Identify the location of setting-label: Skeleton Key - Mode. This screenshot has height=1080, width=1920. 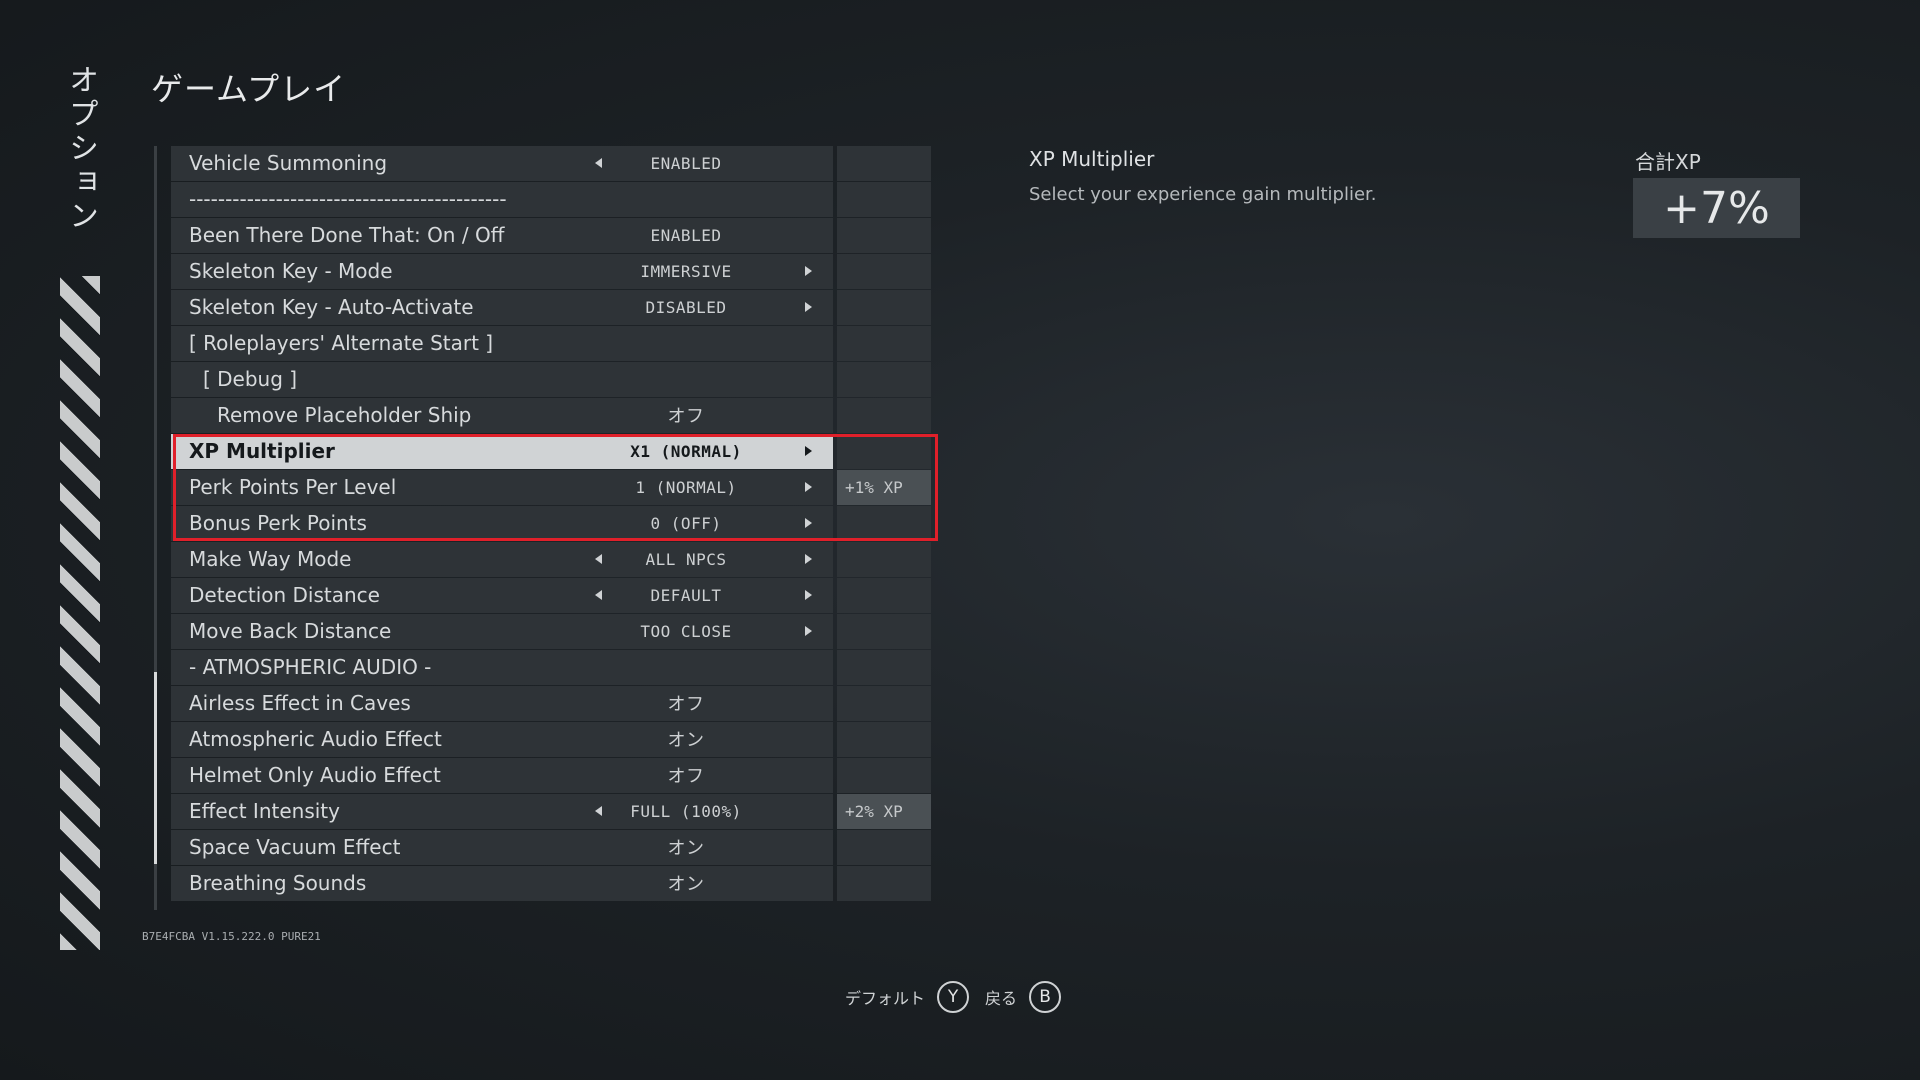
(291, 271).